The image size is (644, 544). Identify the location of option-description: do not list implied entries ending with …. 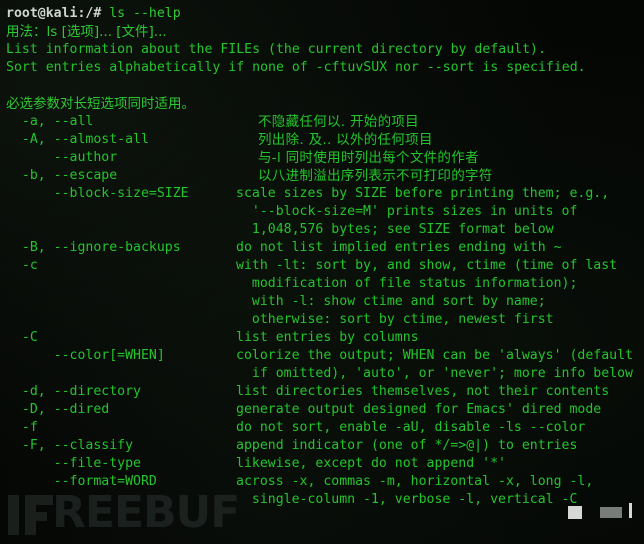
(399, 247).